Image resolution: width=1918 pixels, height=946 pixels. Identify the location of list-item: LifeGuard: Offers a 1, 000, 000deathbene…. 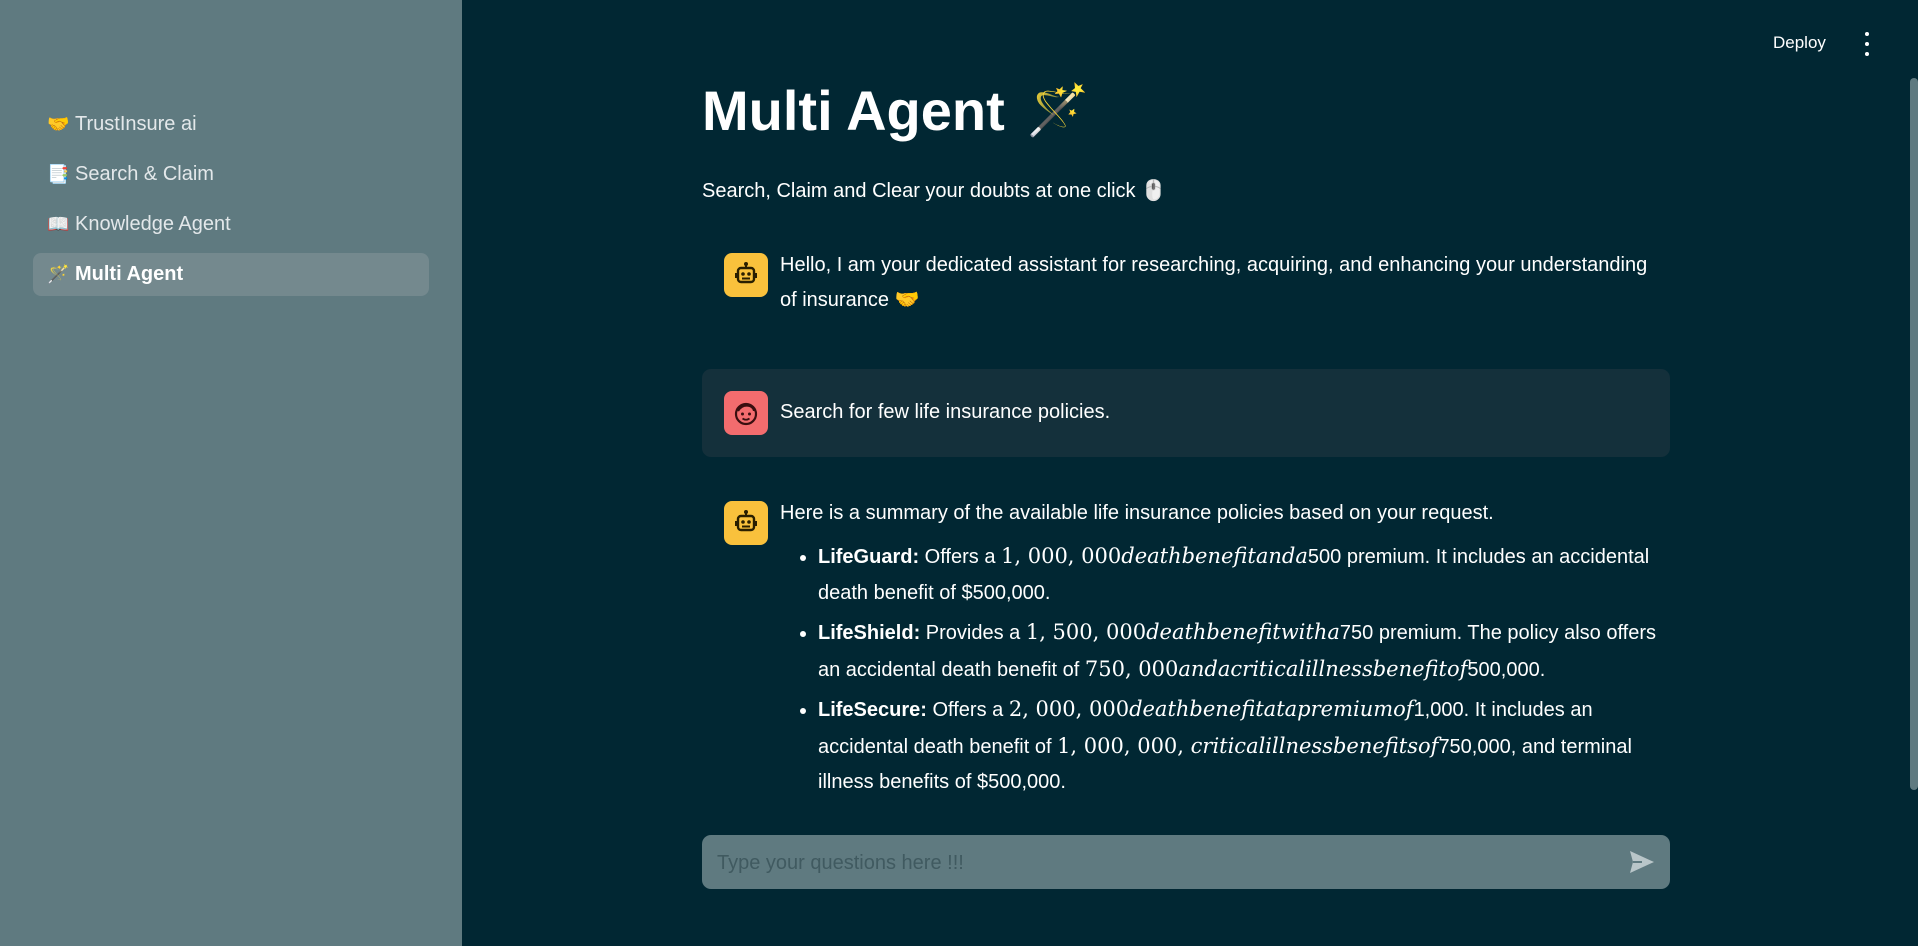
(1239, 575).